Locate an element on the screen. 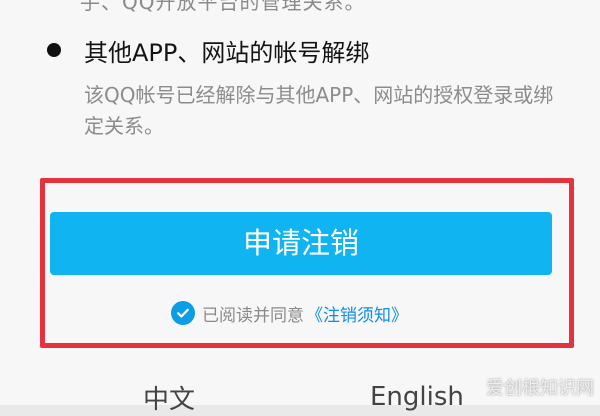 Image resolution: width=600 pixels, height=416 pixels. agreement-text: 已阅读并同意 is located at coordinates (253, 315).